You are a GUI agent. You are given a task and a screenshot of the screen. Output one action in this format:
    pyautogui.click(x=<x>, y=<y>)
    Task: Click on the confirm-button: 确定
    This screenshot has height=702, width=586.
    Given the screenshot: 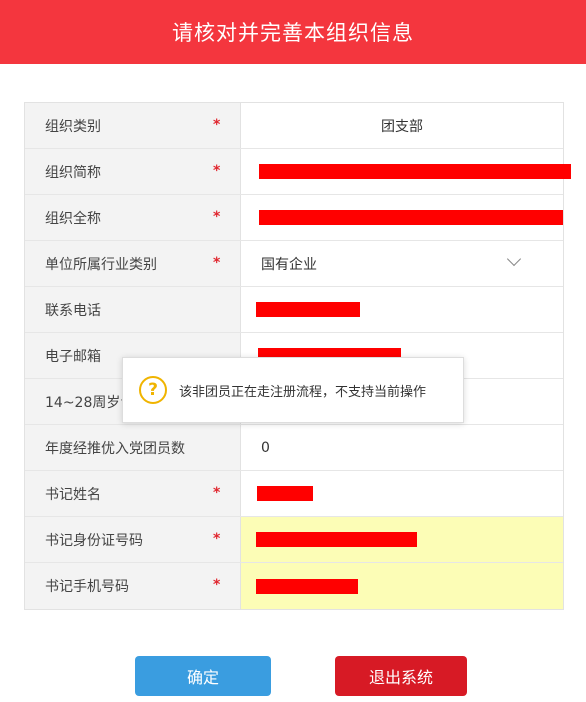 What is the action you would take?
    pyautogui.click(x=203, y=676)
    